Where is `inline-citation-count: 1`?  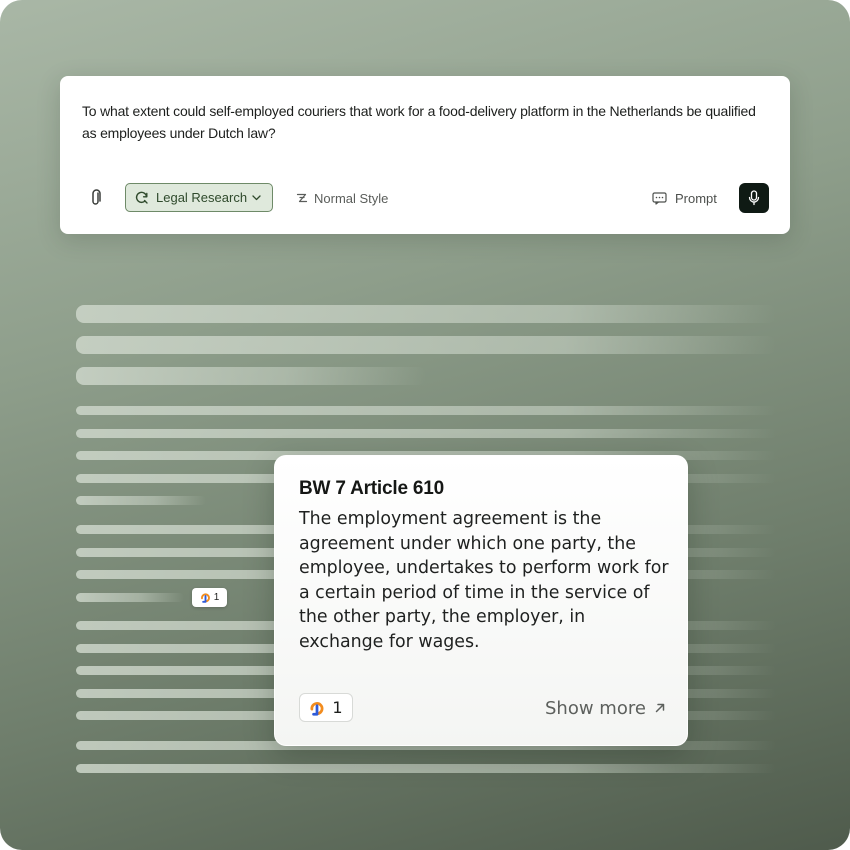 inline-citation-count: 1 is located at coordinates (216, 597).